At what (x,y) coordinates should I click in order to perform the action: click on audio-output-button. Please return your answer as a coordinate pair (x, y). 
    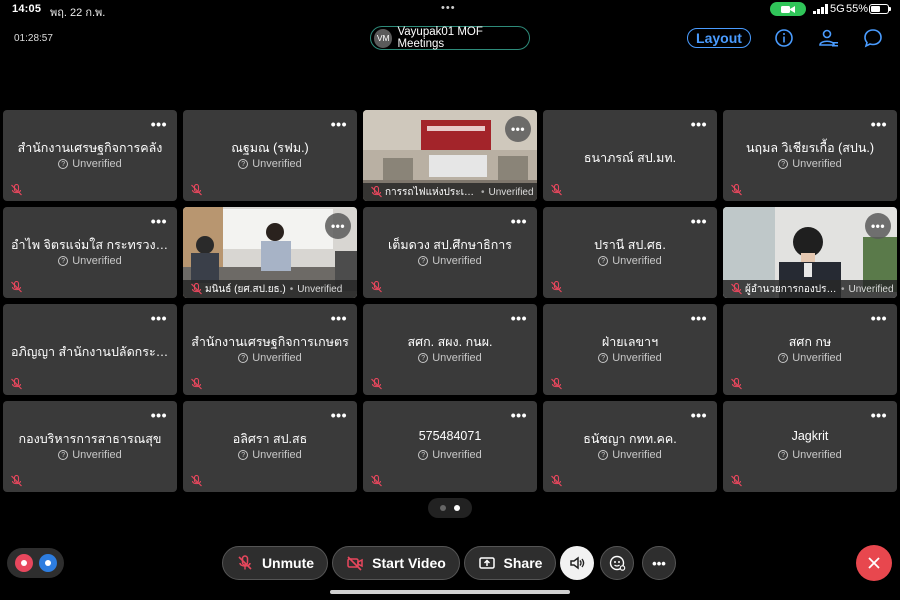
    Looking at the image, I should click on (577, 563).